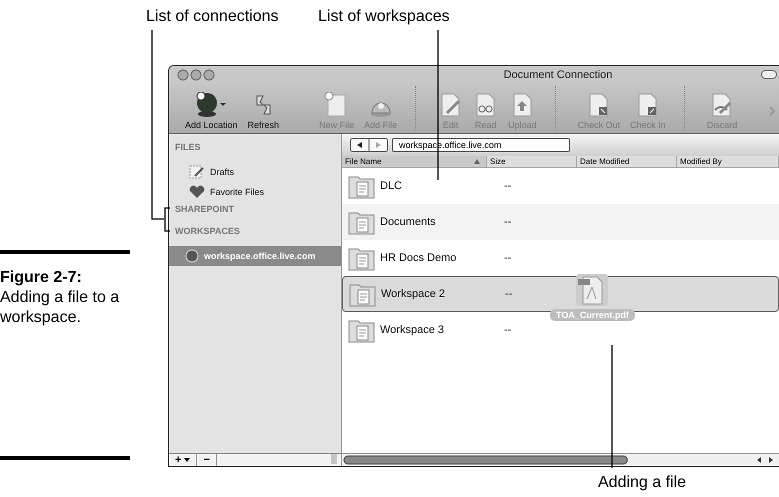  I want to click on pdf-file-icon, so click(592, 290).